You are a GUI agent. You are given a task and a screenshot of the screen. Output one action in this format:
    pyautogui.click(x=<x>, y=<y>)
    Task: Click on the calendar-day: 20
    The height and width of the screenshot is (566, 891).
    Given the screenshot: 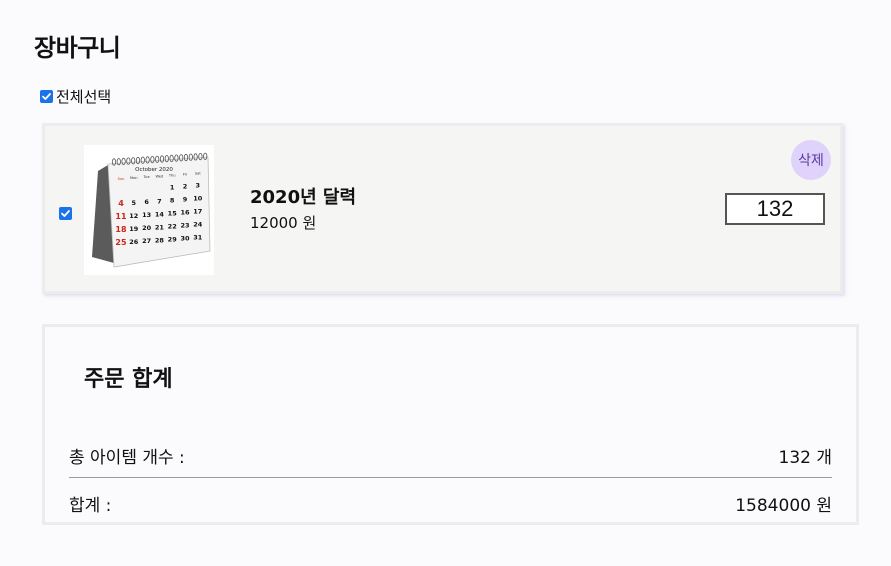 What is the action you would take?
    pyautogui.click(x=147, y=228)
    